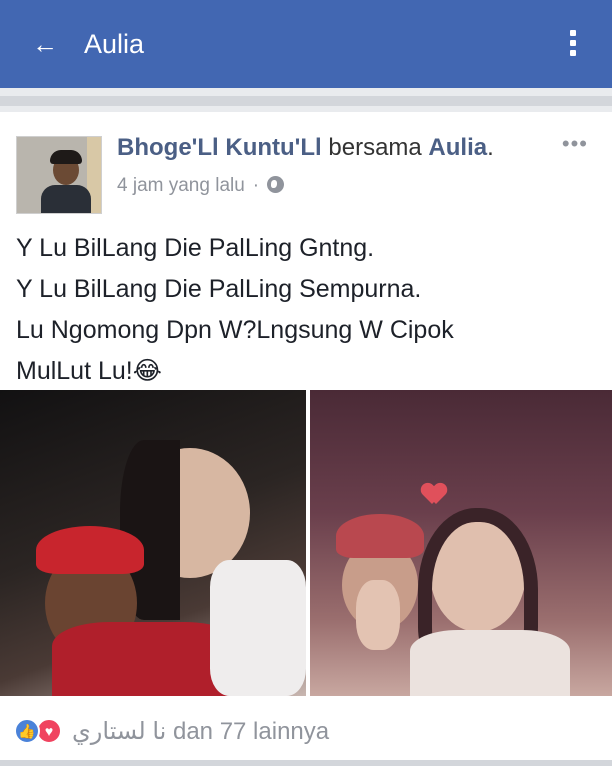  I want to click on page-title: Aulia, so click(114, 44).